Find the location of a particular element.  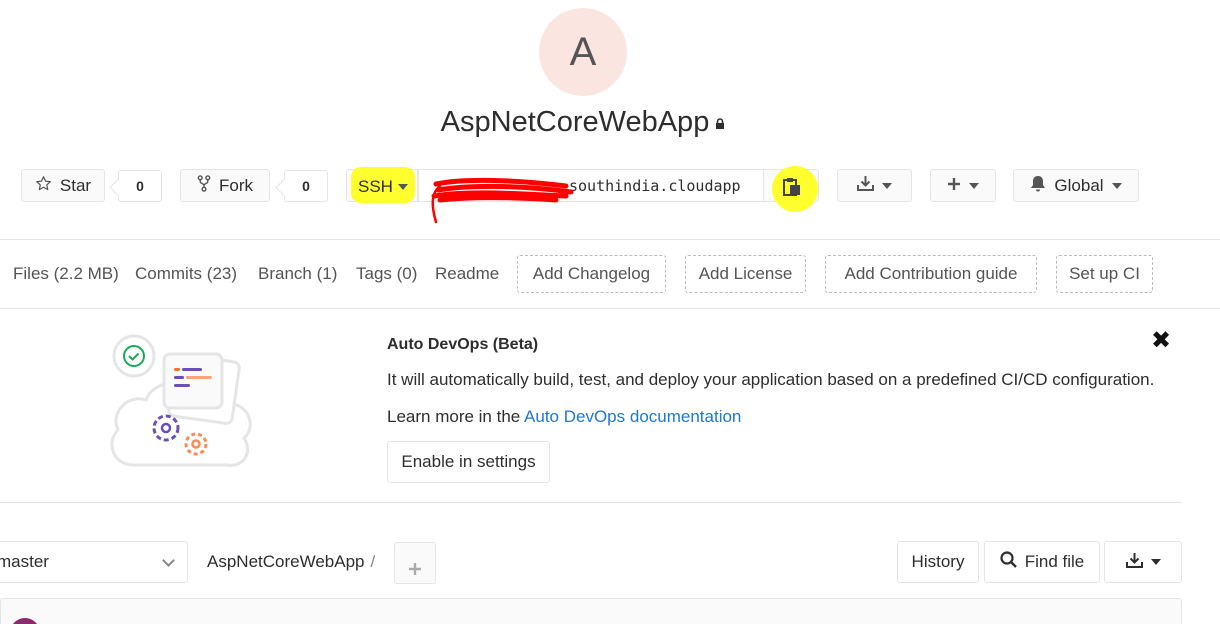

nav-tags: Tags (0) is located at coordinates (386, 274).